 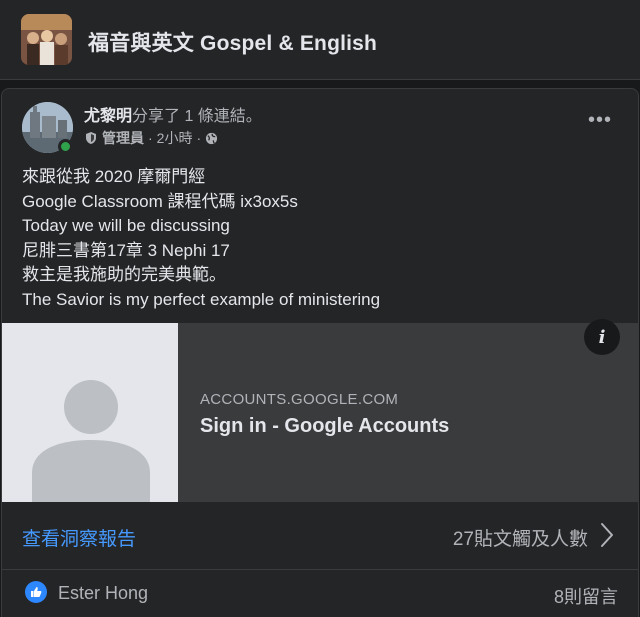 I want to click on link-thumbnail, so click(x=90, y=412).